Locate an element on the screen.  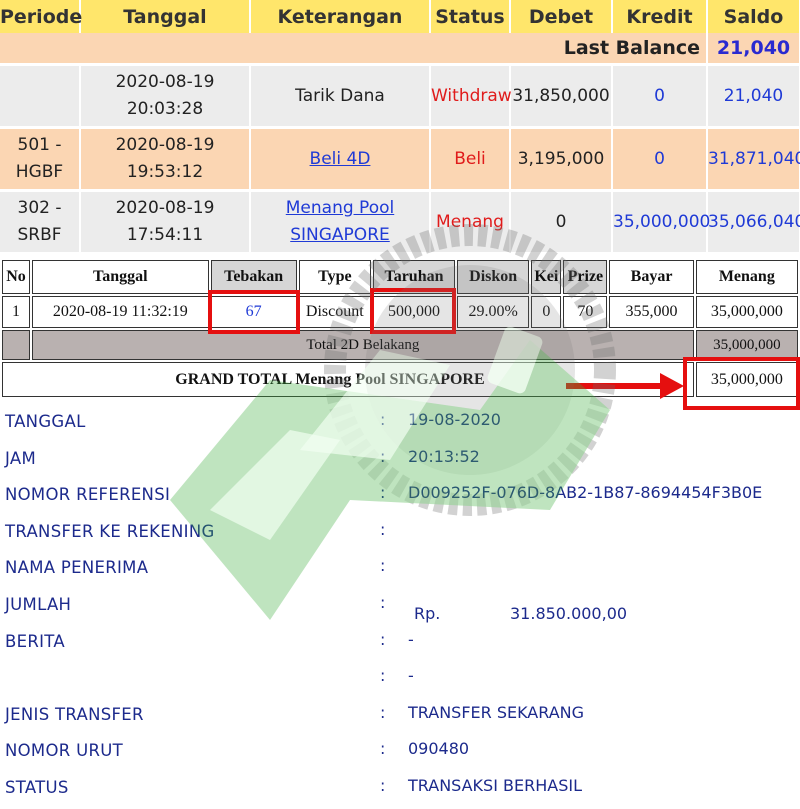
status-cell: Menang is located at coordinates (470, 220).